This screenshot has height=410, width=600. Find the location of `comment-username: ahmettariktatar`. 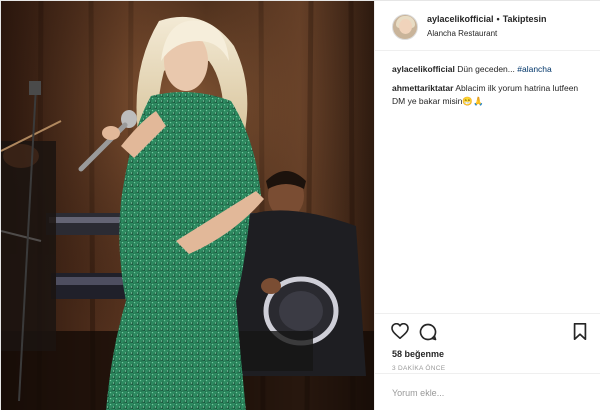

comment-username: ahmettariktatar is located at coordinates (422, 88).